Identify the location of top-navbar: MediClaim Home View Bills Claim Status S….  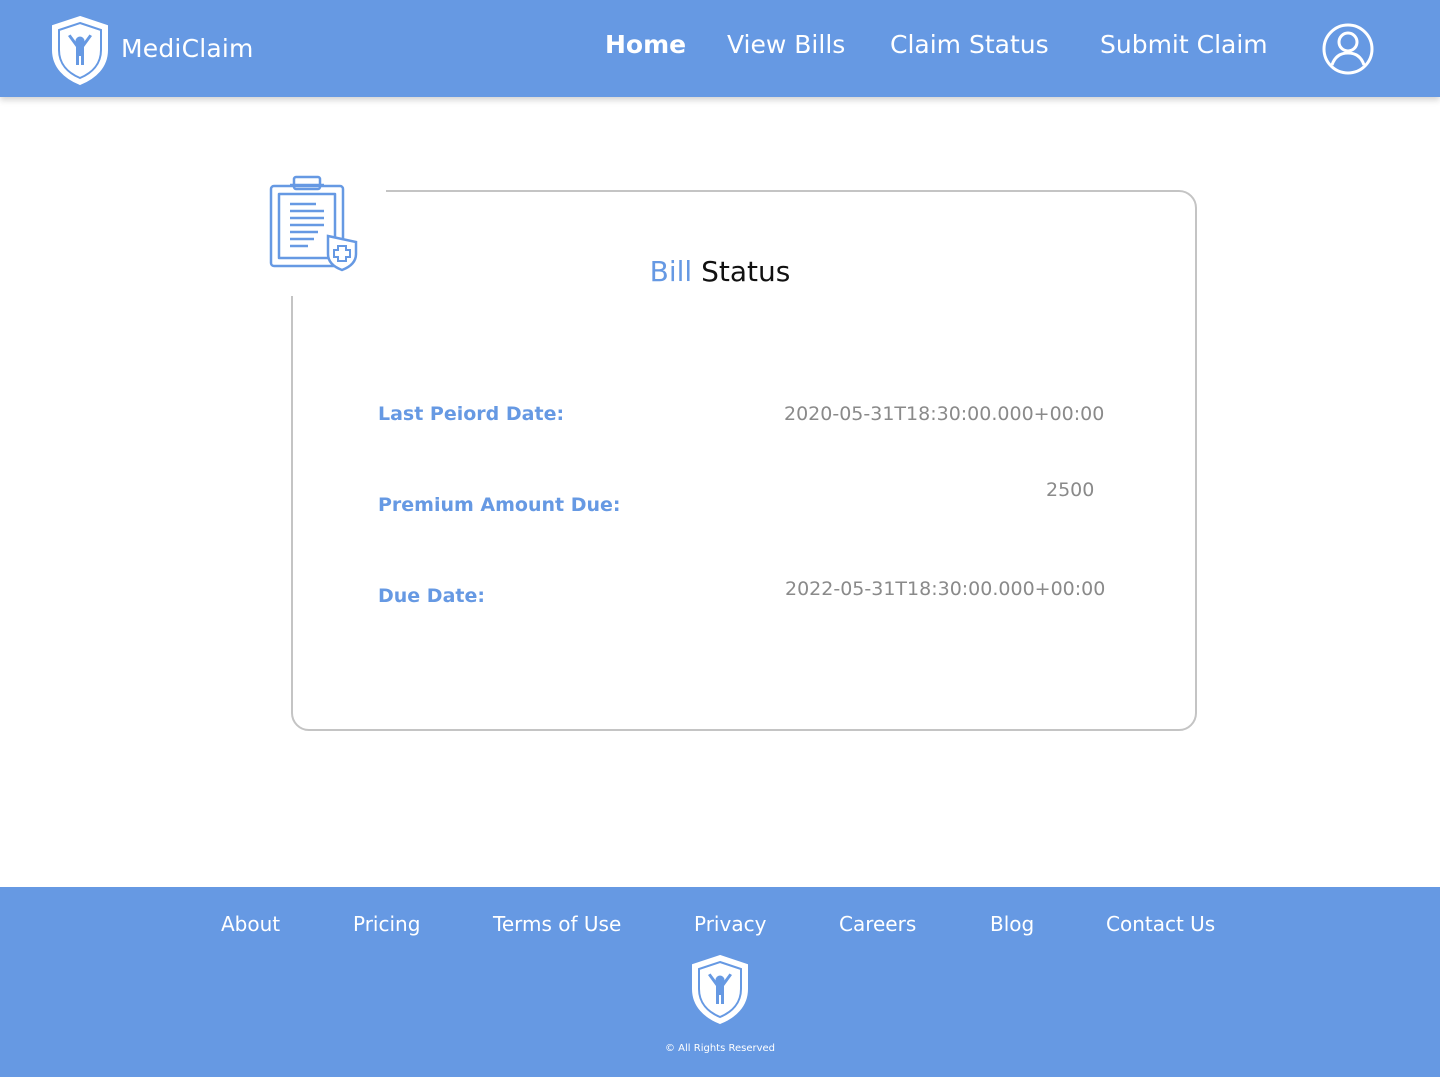
(720, 48).